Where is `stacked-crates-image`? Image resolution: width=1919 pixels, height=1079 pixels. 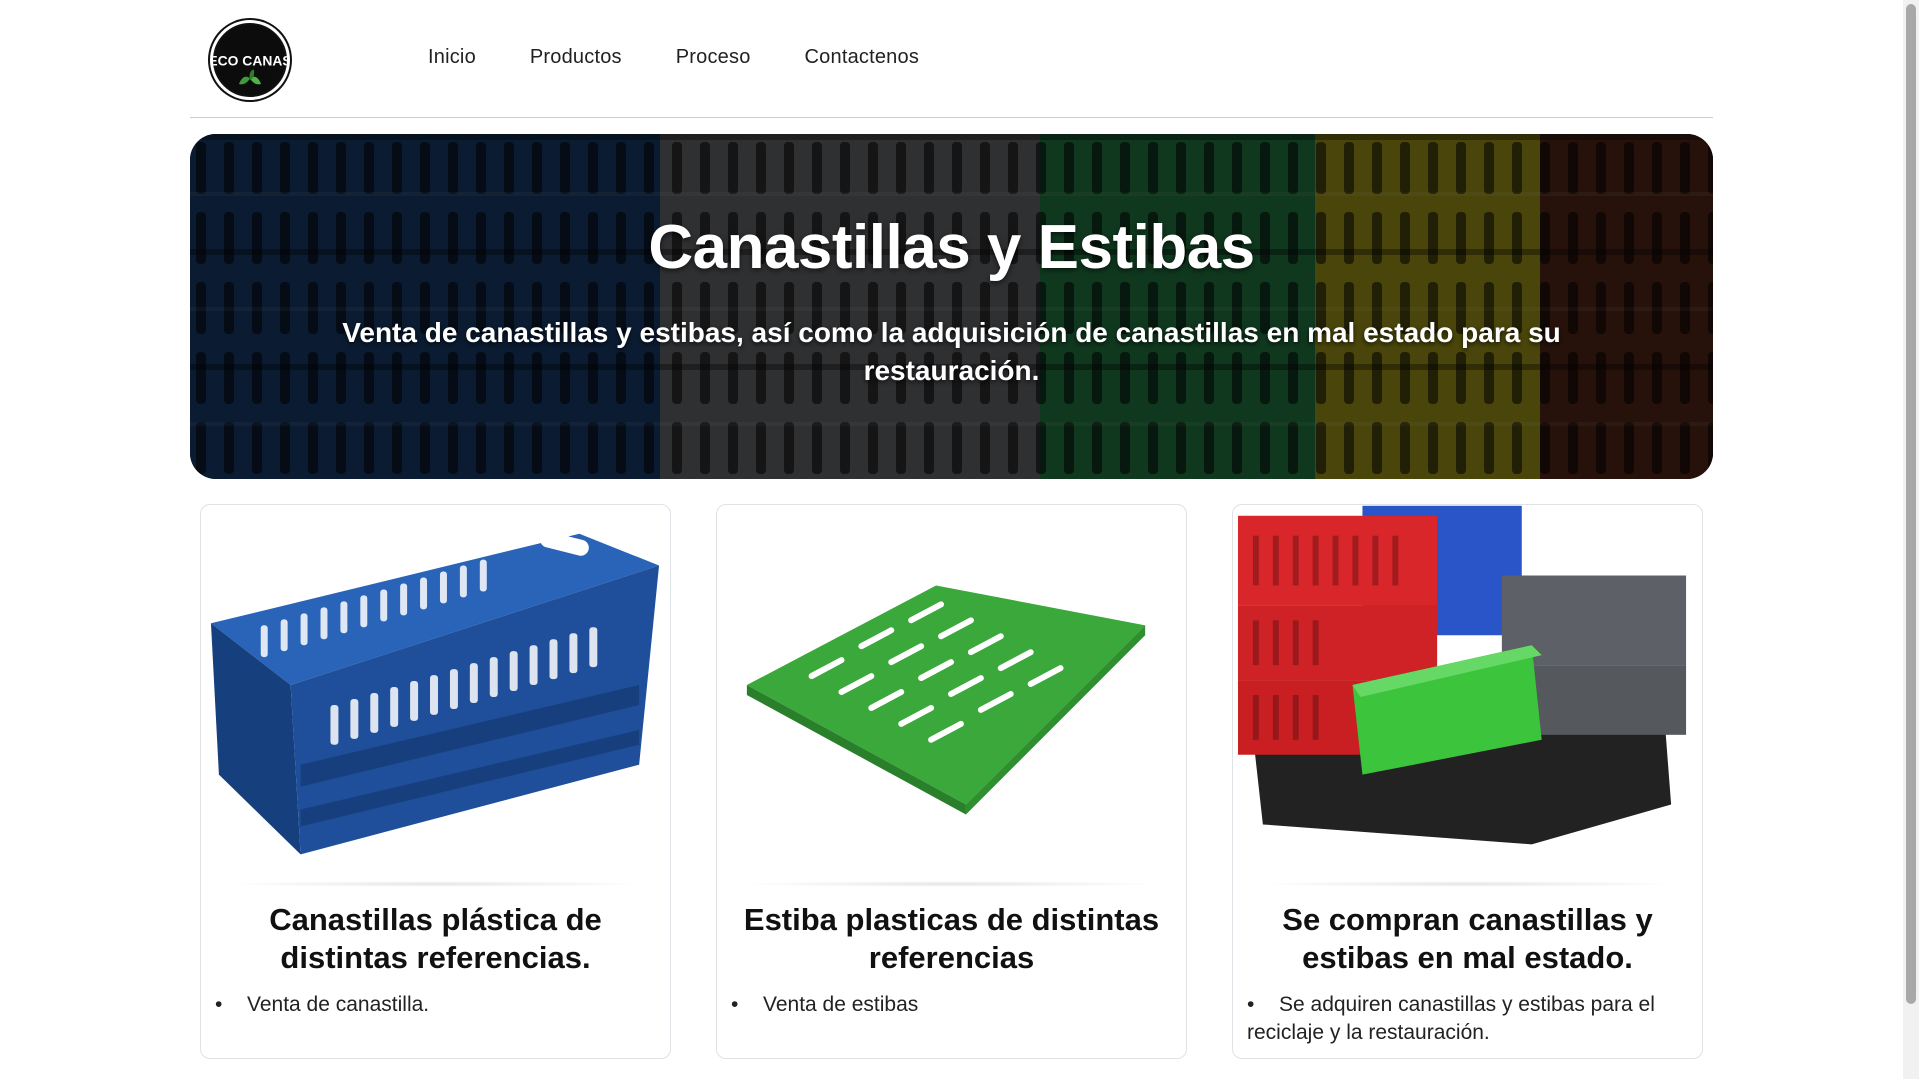 stacked-crates-image is located at coordinates (1467, 695).